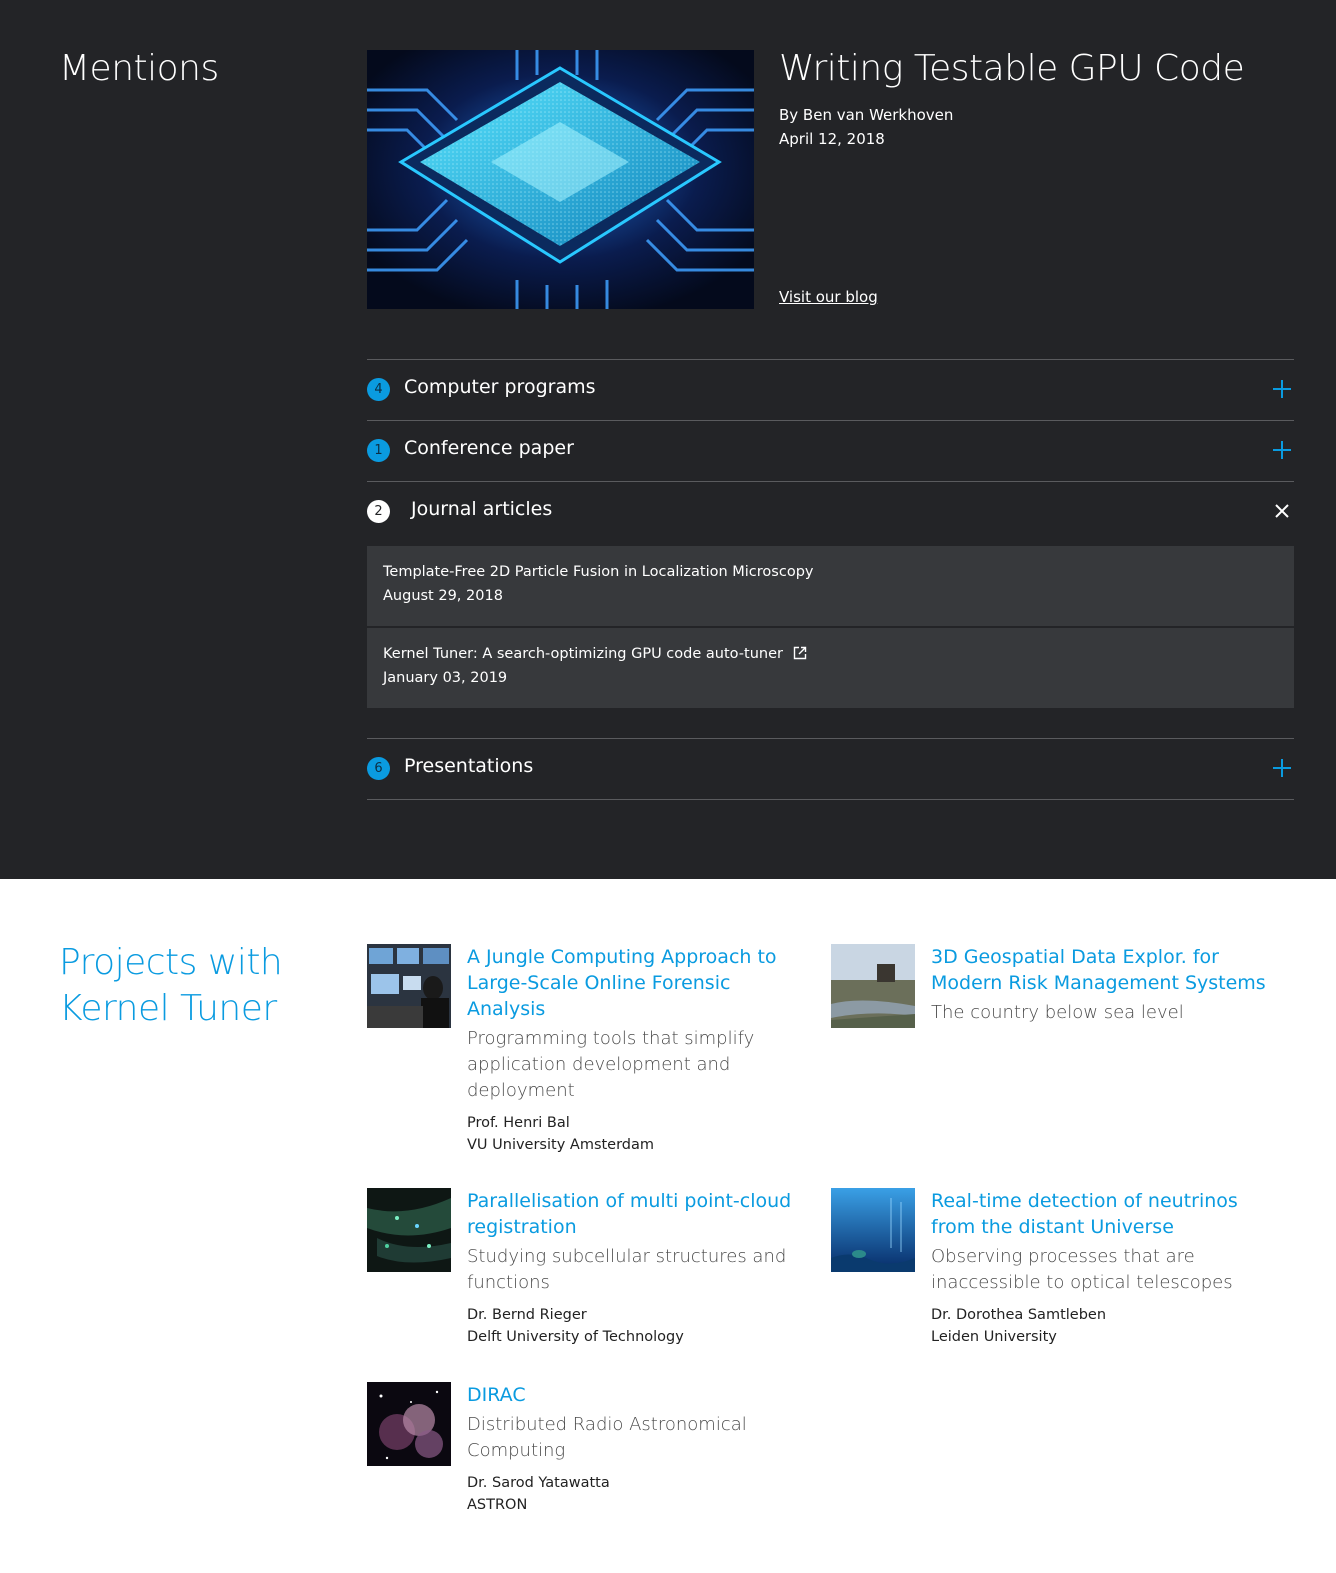 This screenshot has height=1573, width=1336. I want to click on project-title-line: from the distant Universe, so click(1052, 1227).